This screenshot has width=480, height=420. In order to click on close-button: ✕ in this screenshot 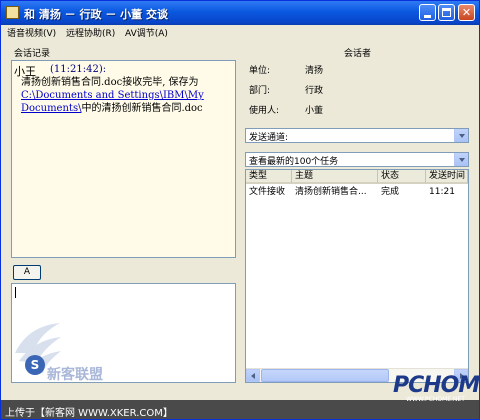, I will do `click(466, 12)`.